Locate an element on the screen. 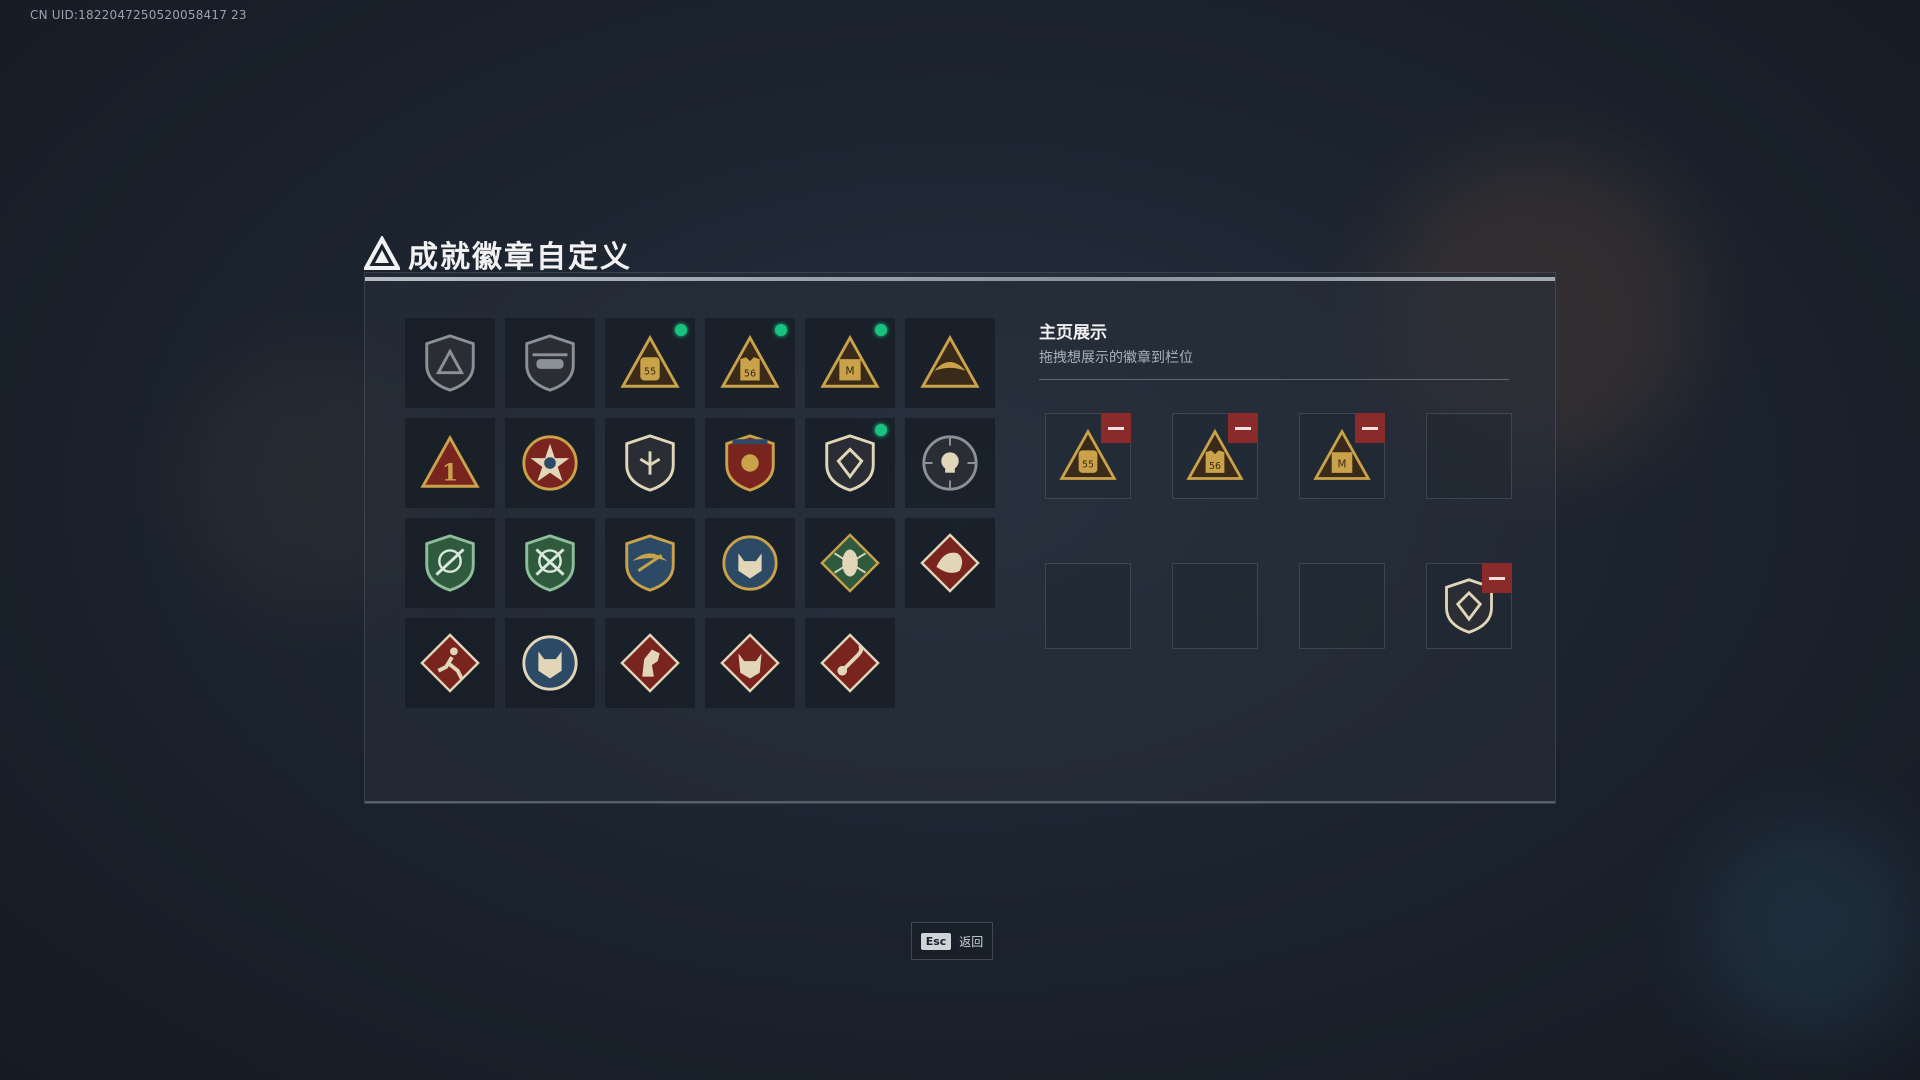  page-title: 成就徽章自定义 is located at coordinates (520, 257).